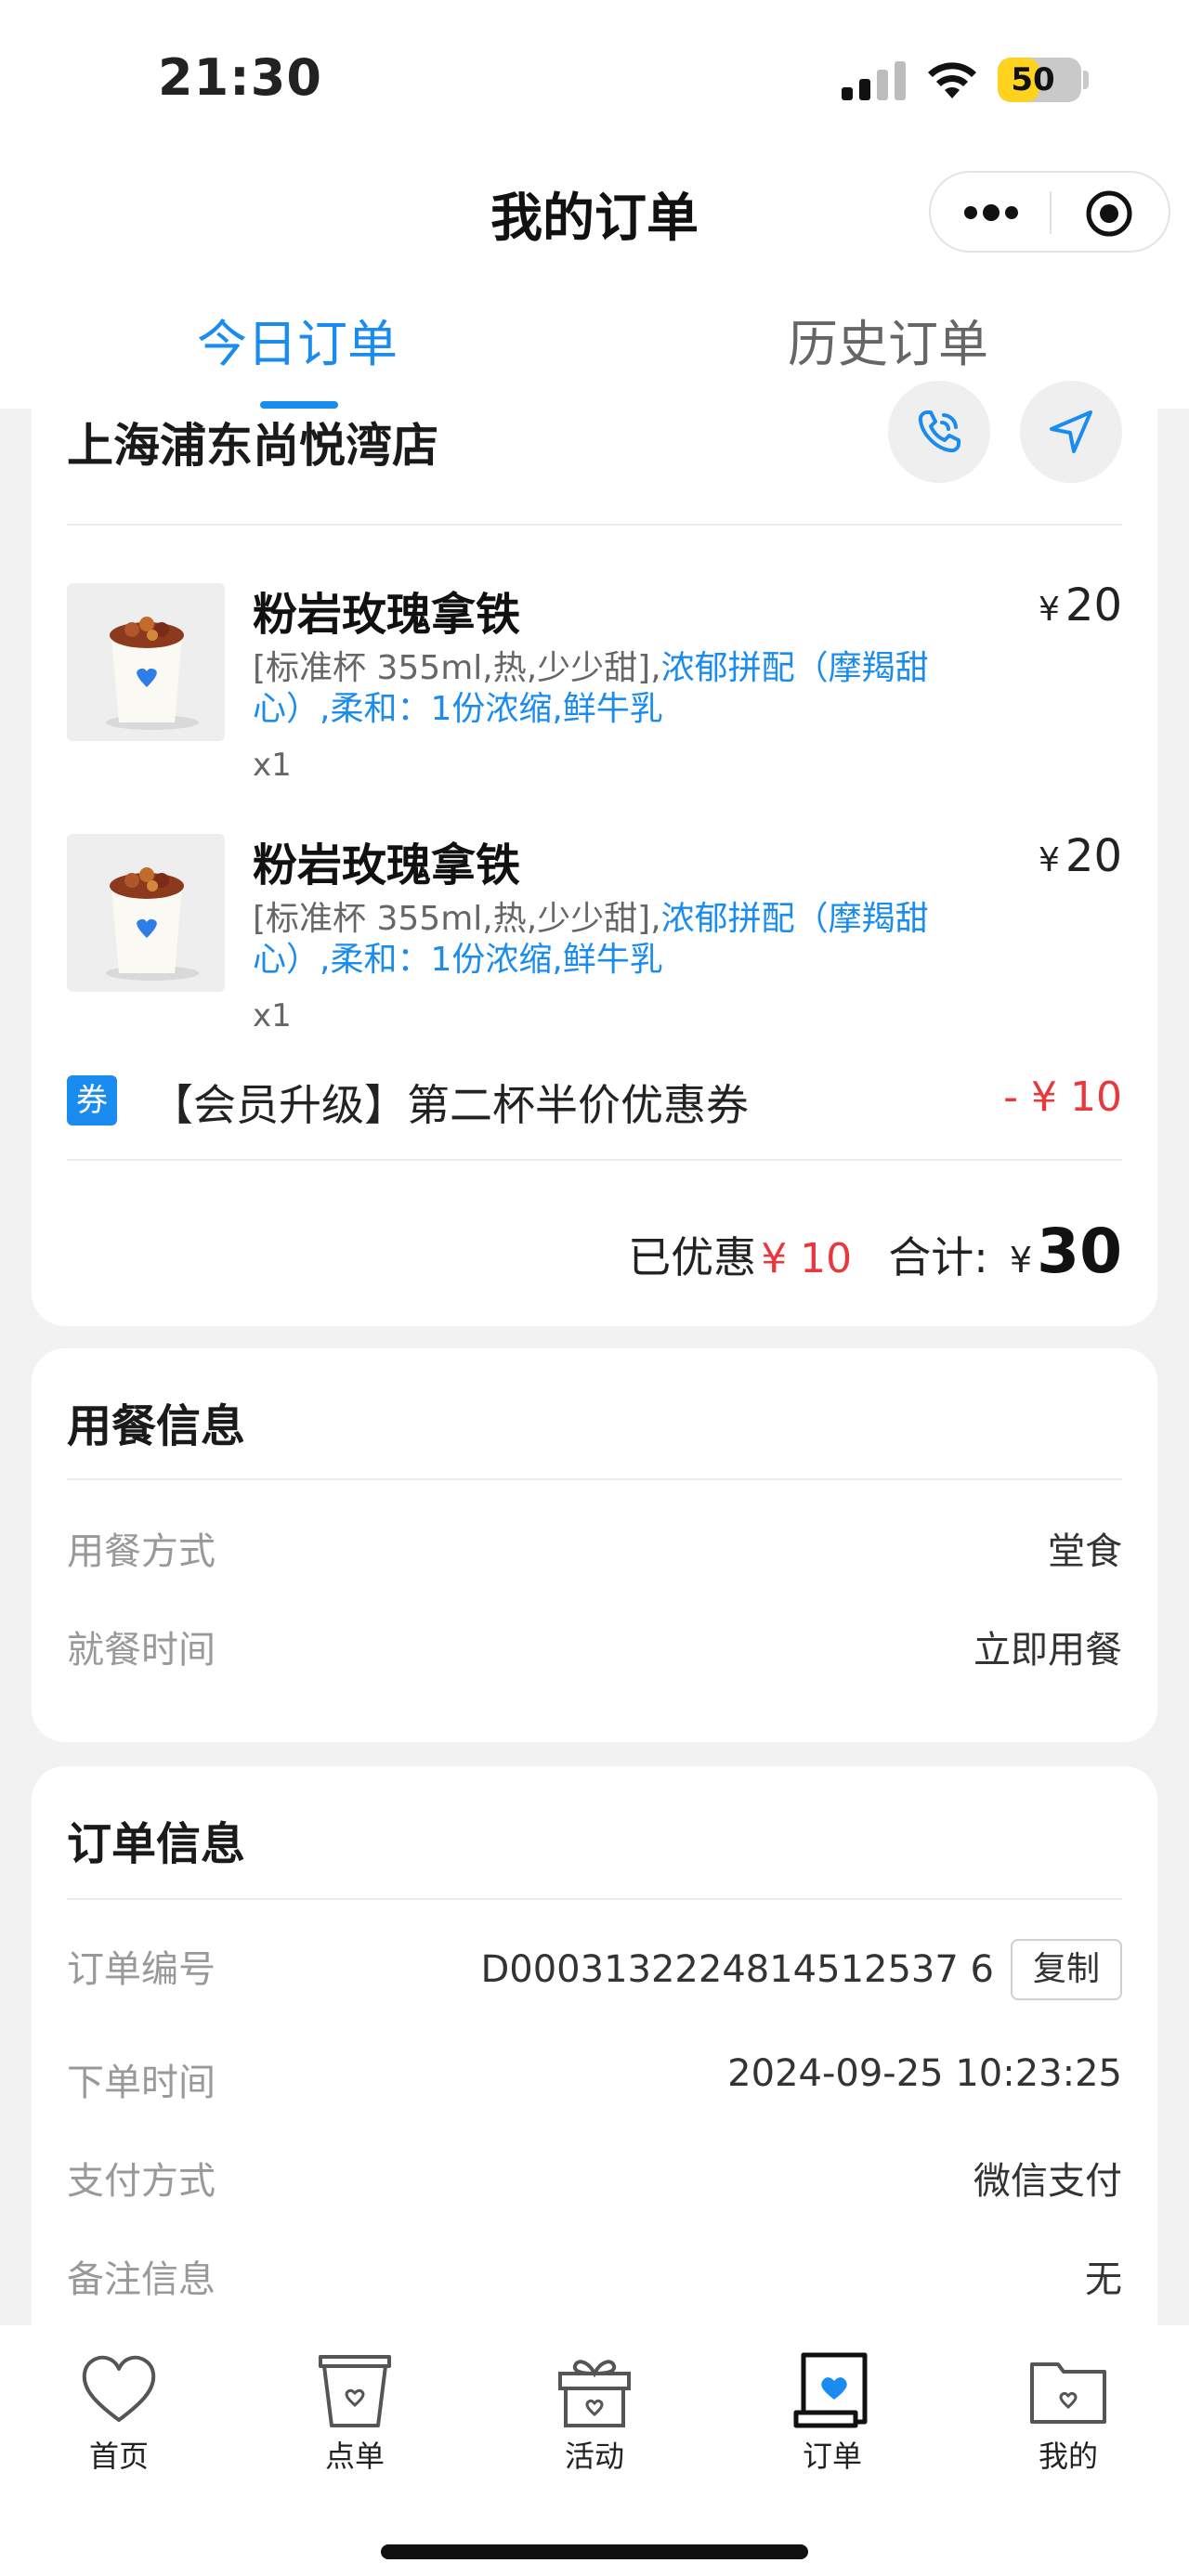  I want to click on tabbar-label: 我的, so click(1068, 2456).